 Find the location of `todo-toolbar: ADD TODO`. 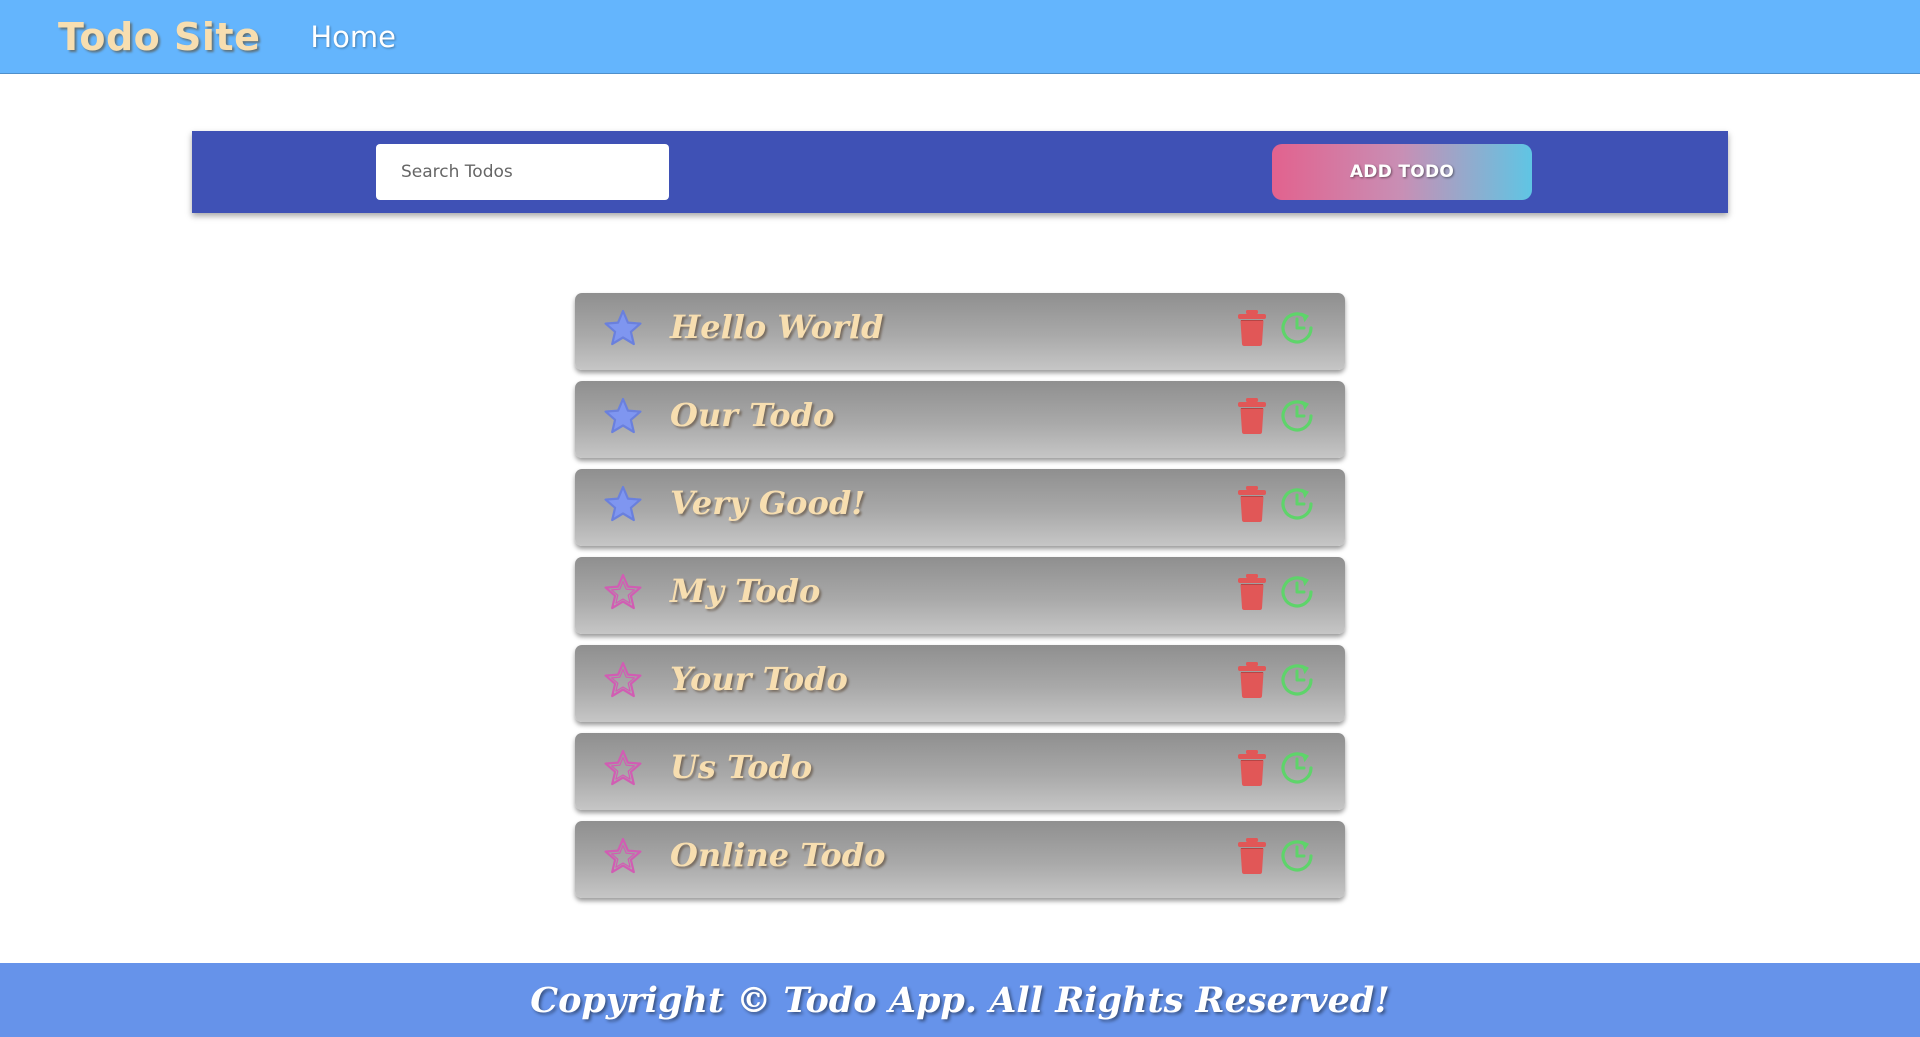

todo-toolbar: ADD TODO is located at coordinates (960, 172).